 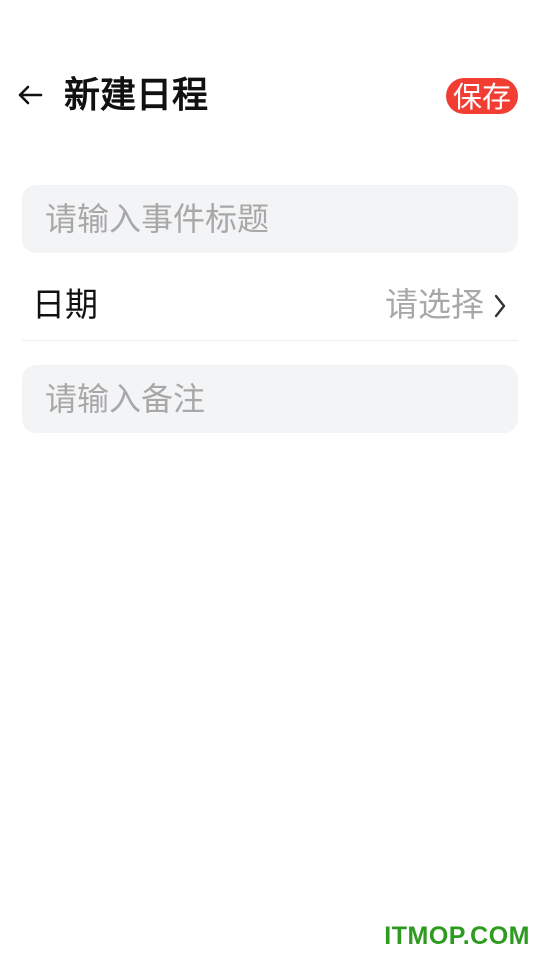 I want to click on arrow-left-icon, so click(x=30, y=95).